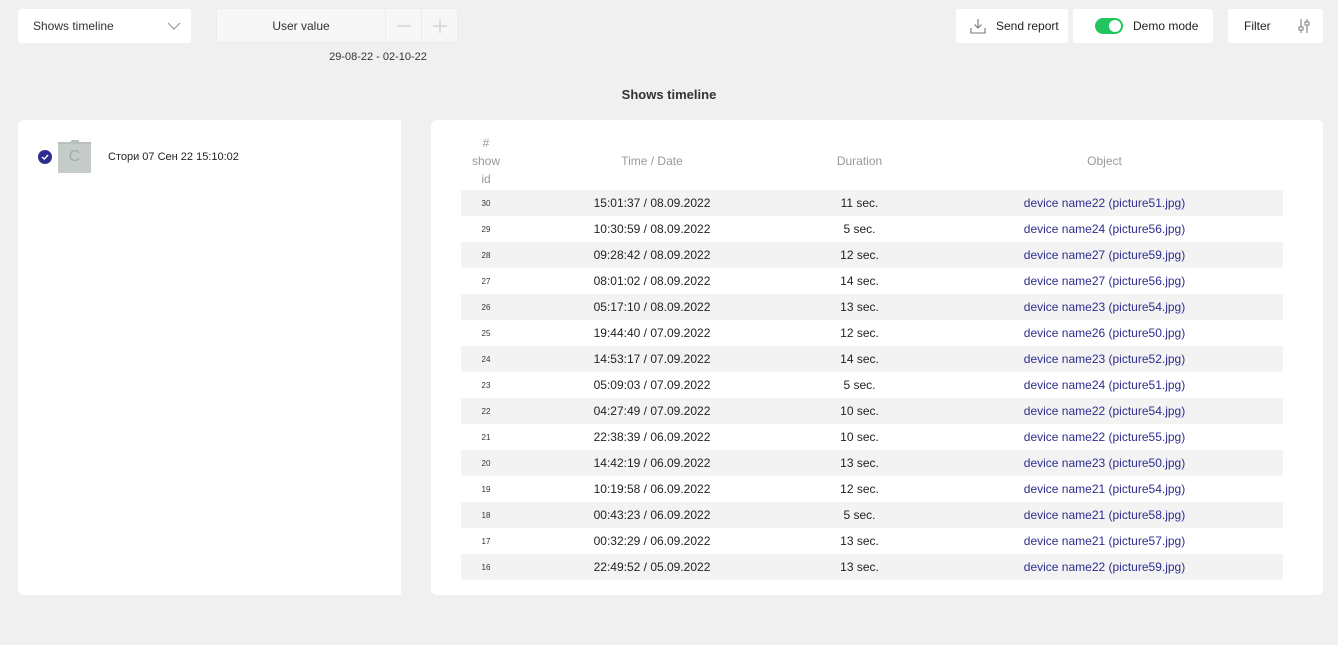 The image size is (1338, 645). I want to click on cell-time-date: 00:43:23 / 06.09.2022, so click(652, 515).